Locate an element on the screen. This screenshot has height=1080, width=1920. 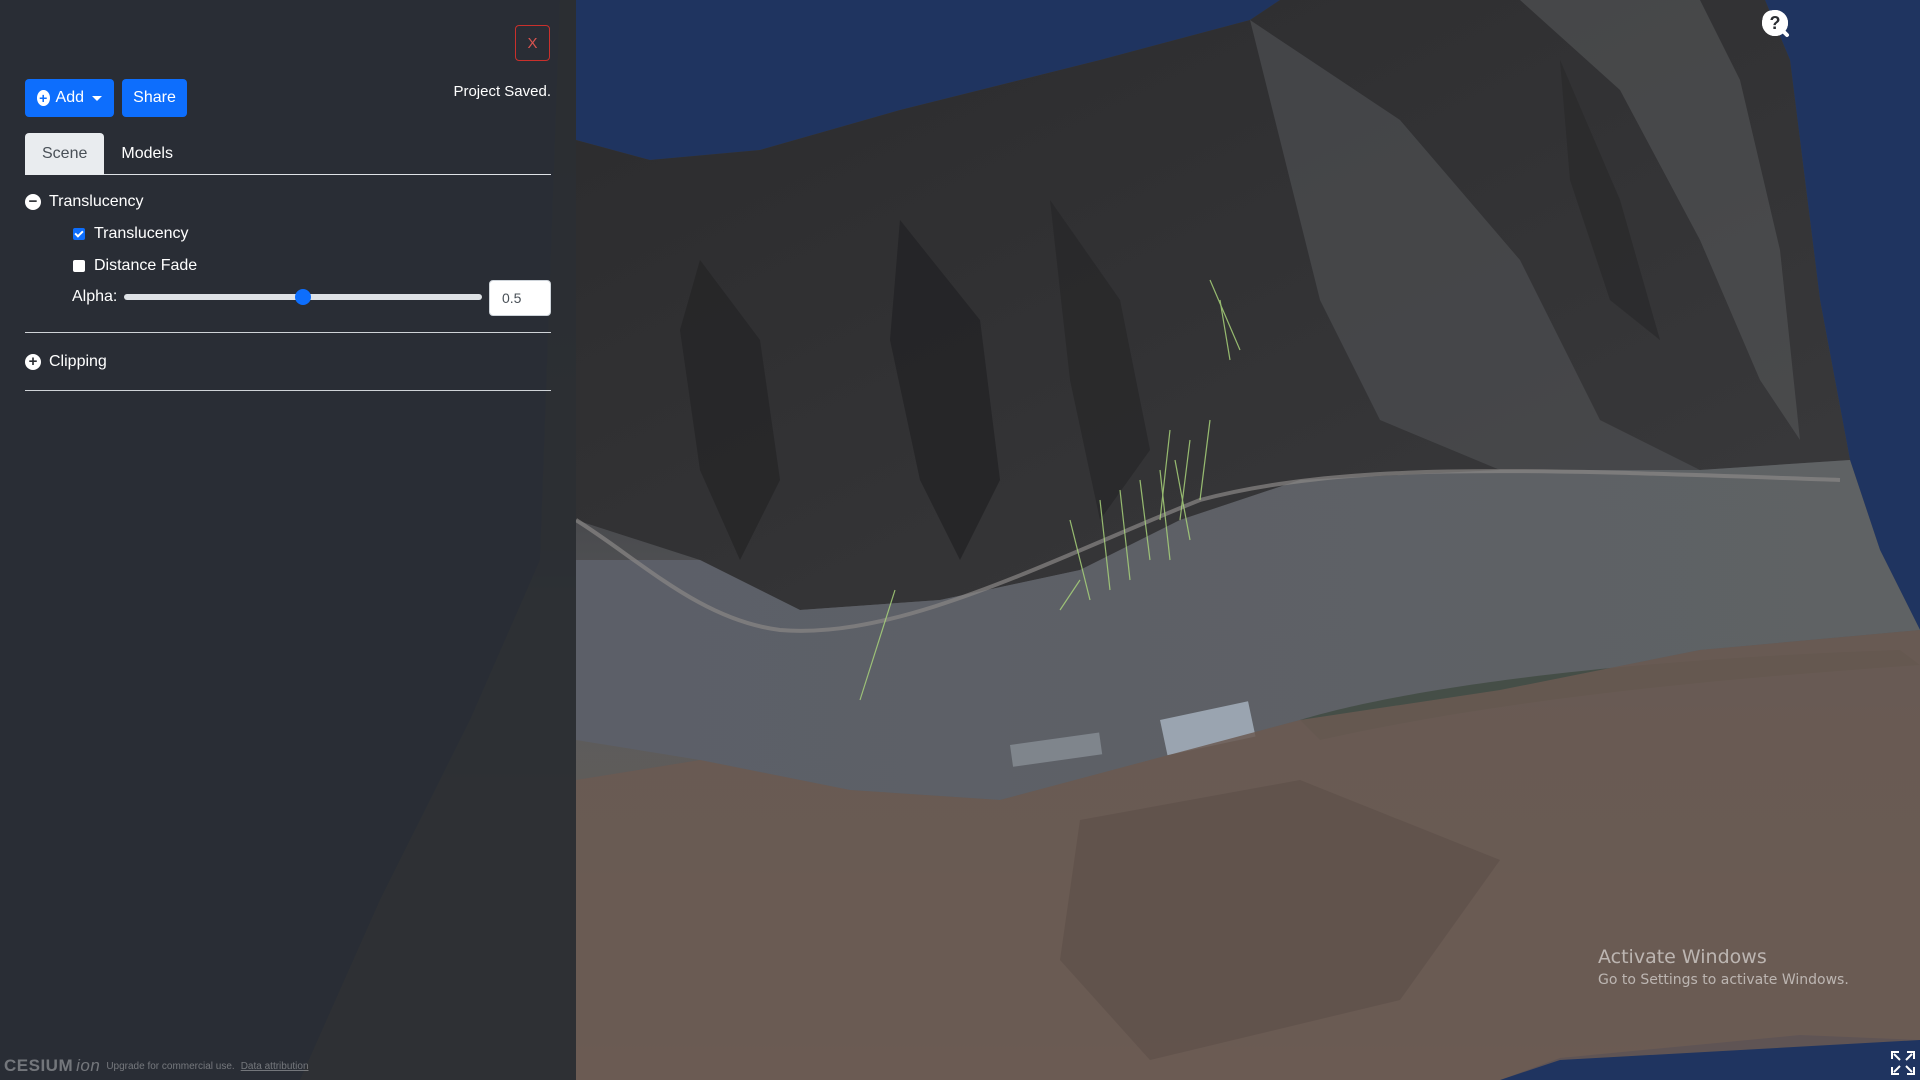
add-button-label: Add is located at coordinates (69, 97).